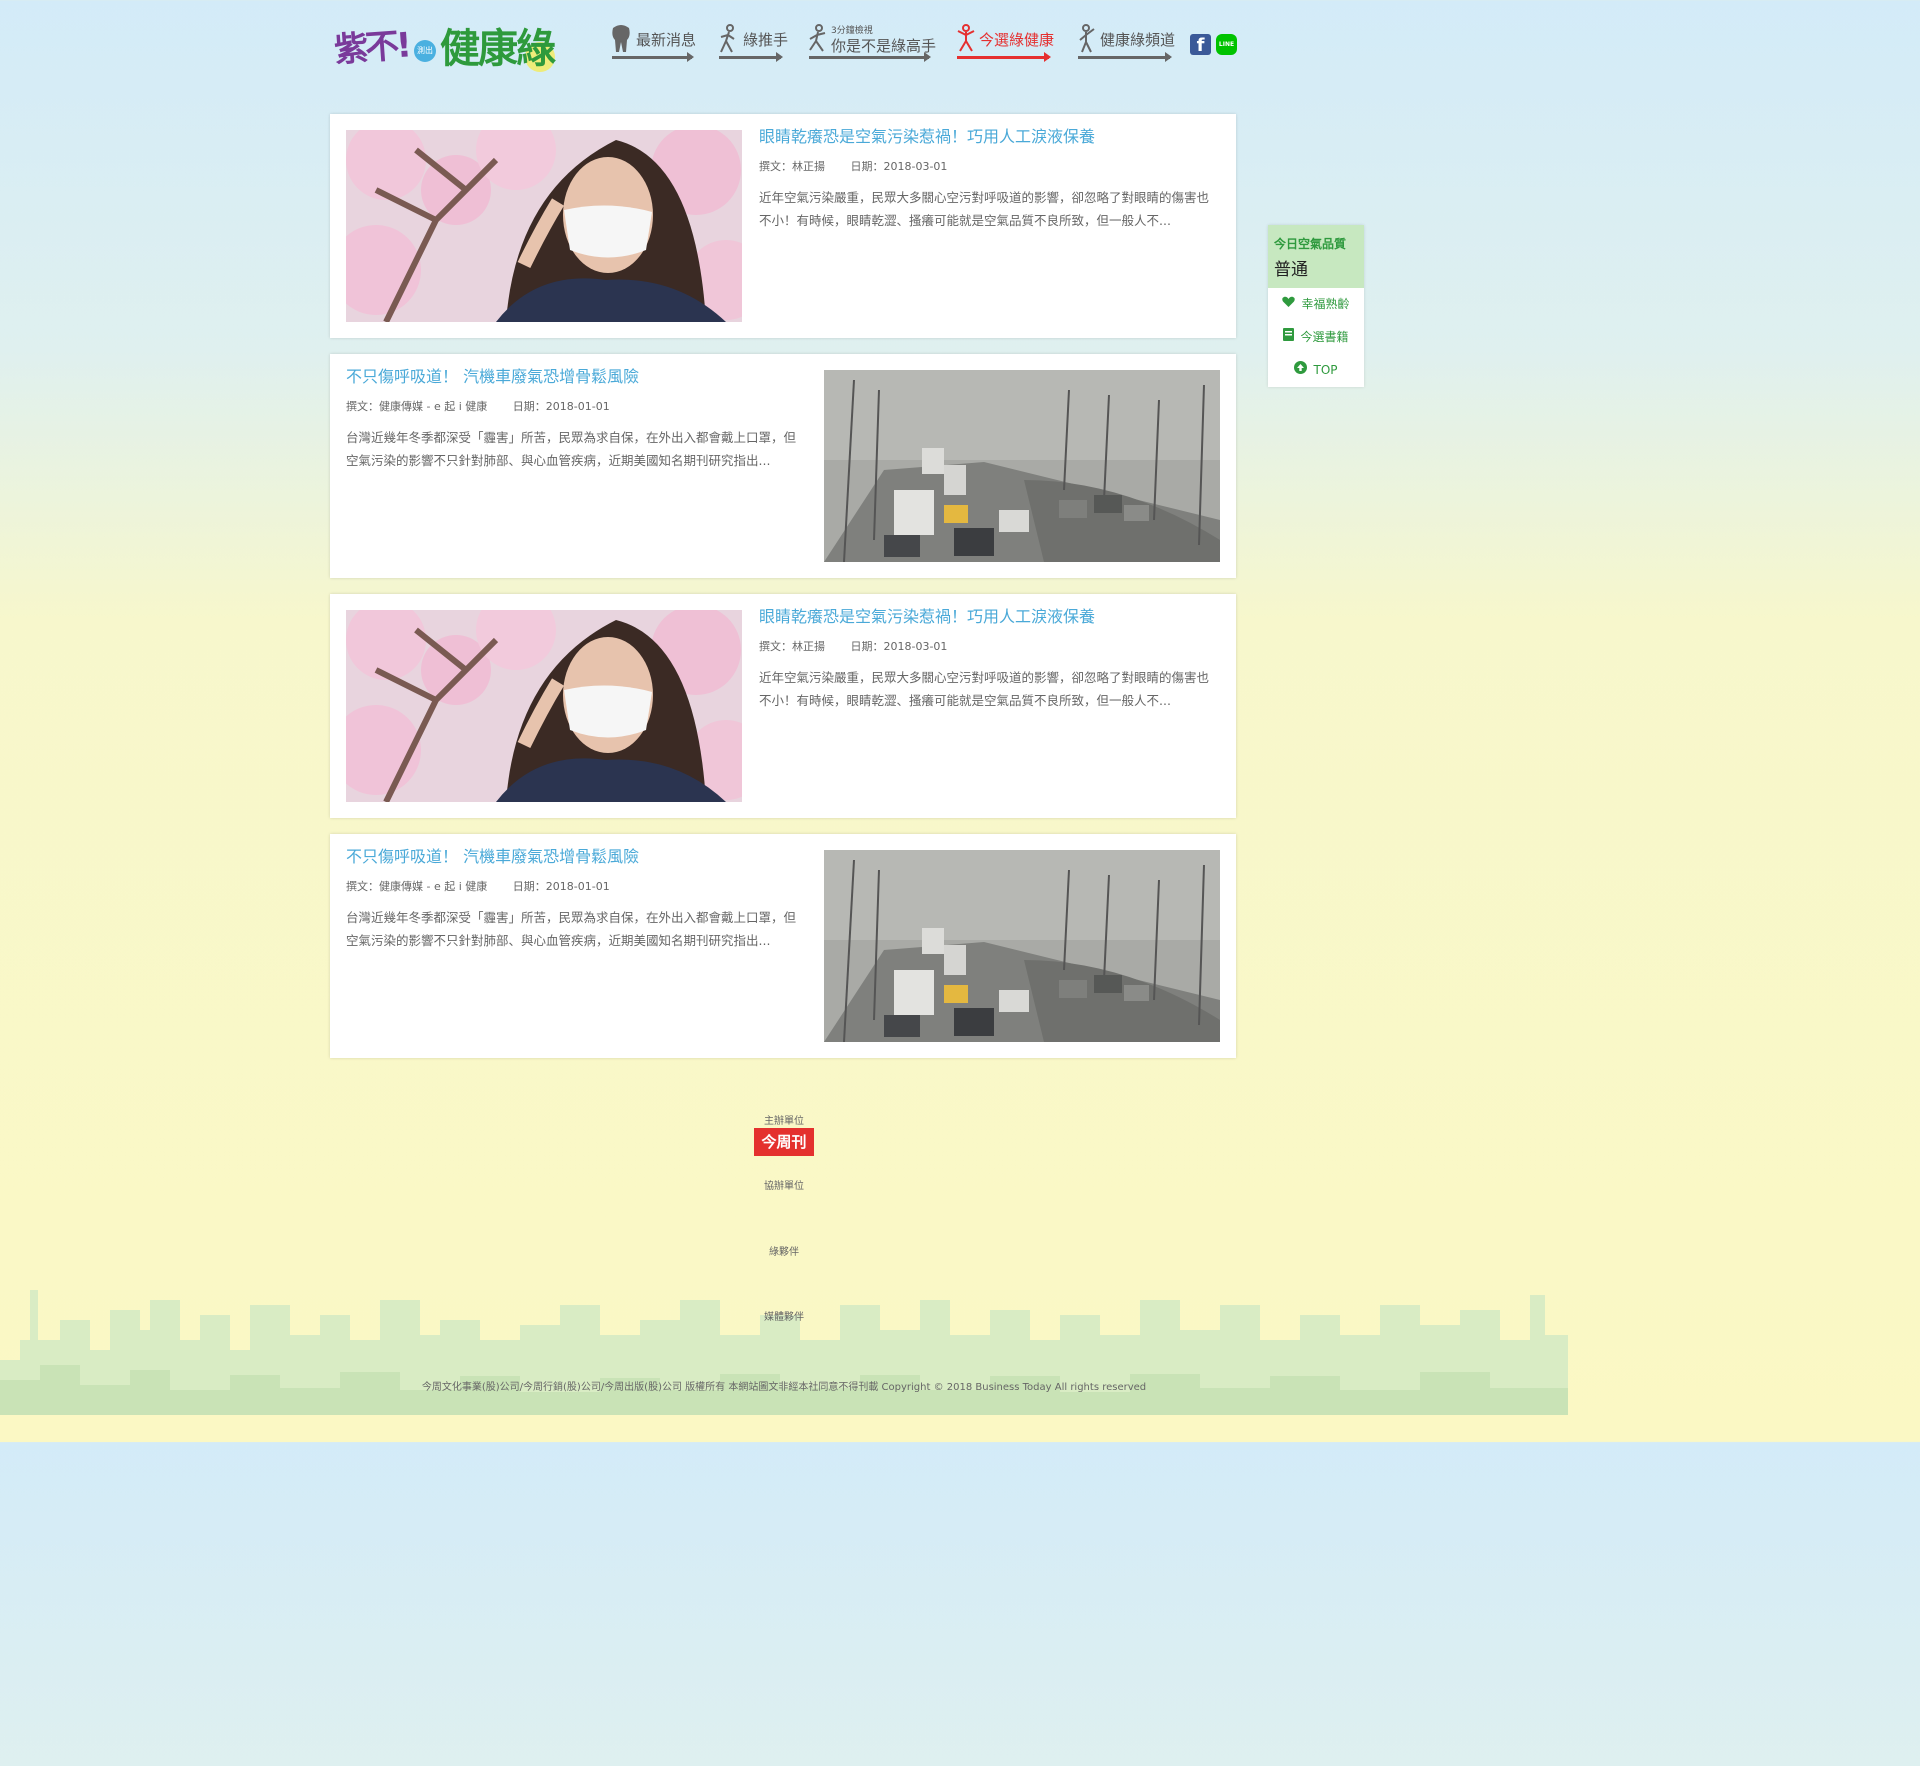 The image size is (1920, 1766). Describe the element at coordinates (425, 51) in the screenshot. I see `logo-text-part2: 測出` at that location.